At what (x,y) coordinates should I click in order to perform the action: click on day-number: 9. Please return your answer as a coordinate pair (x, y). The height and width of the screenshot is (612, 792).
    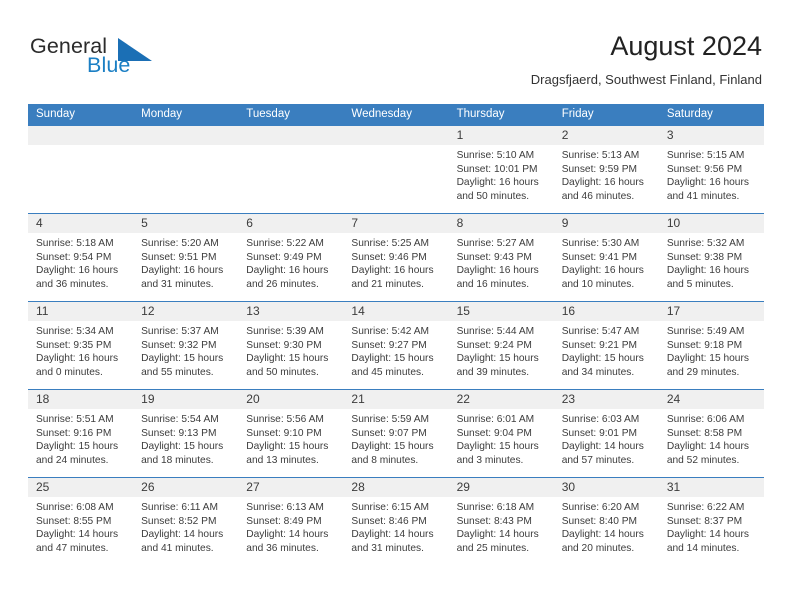
    Looking at the image, I should click on (606, 223).